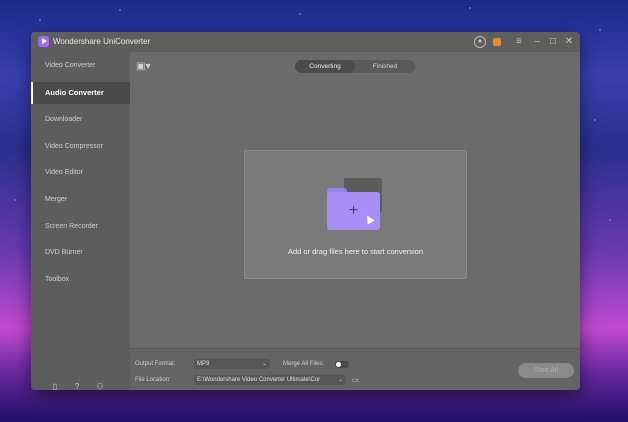  What do you see at coordinates (546, 370) in the screenshot?
I see `start-all-button: Start All` at bounding box center [546, 370].